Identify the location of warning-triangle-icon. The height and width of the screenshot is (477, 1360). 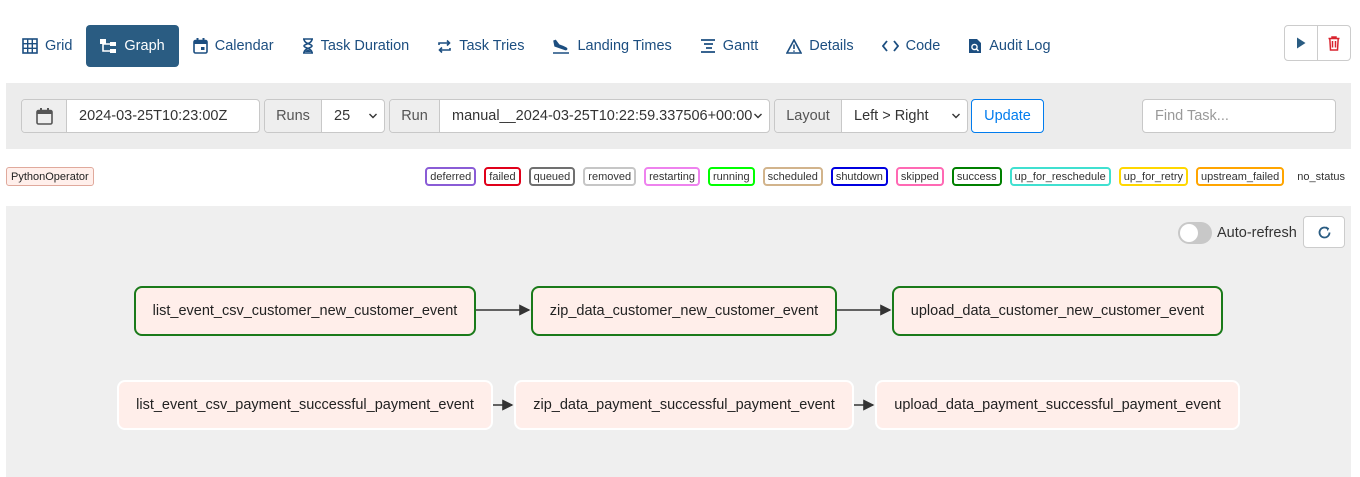
(794, 46).